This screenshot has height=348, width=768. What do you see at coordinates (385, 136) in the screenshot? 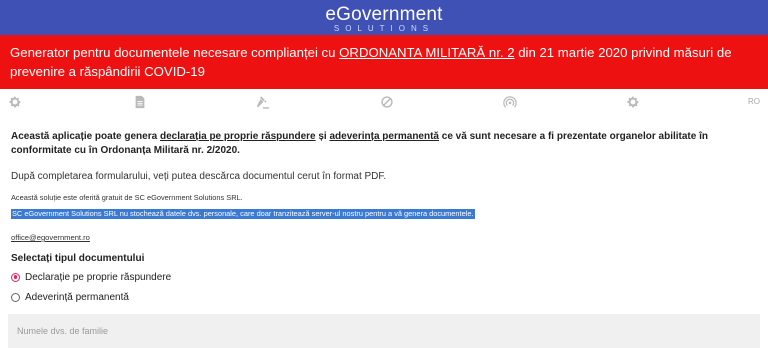
I see `adeverinta-link: adeverința permanentă` at bounding box center [385, 136].